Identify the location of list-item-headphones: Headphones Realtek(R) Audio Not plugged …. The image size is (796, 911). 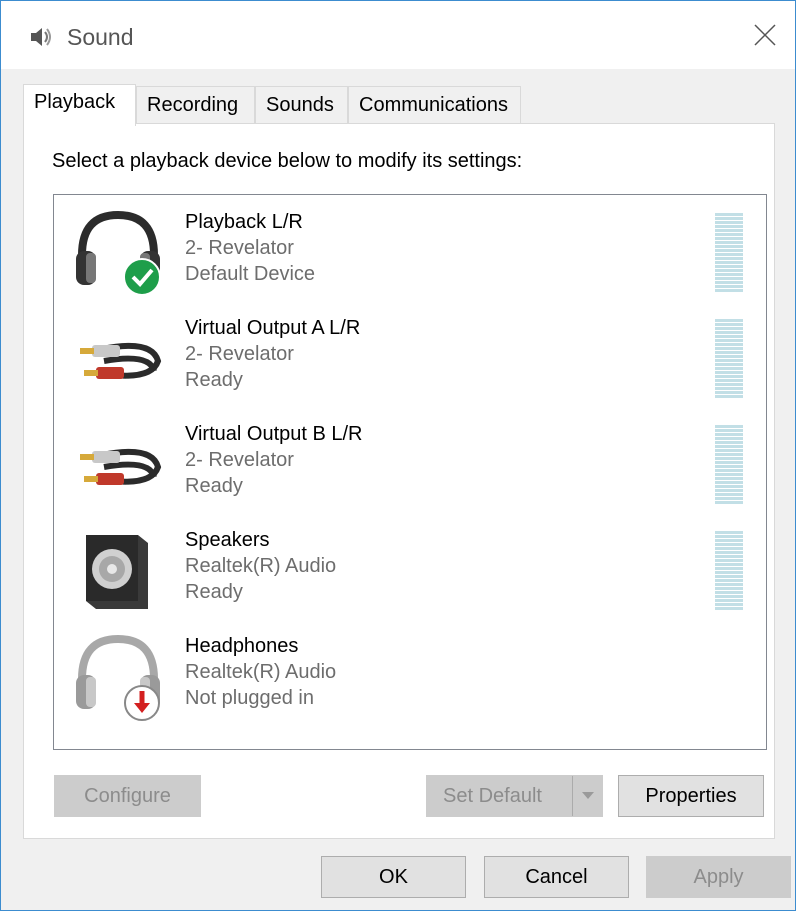
(410, 674).